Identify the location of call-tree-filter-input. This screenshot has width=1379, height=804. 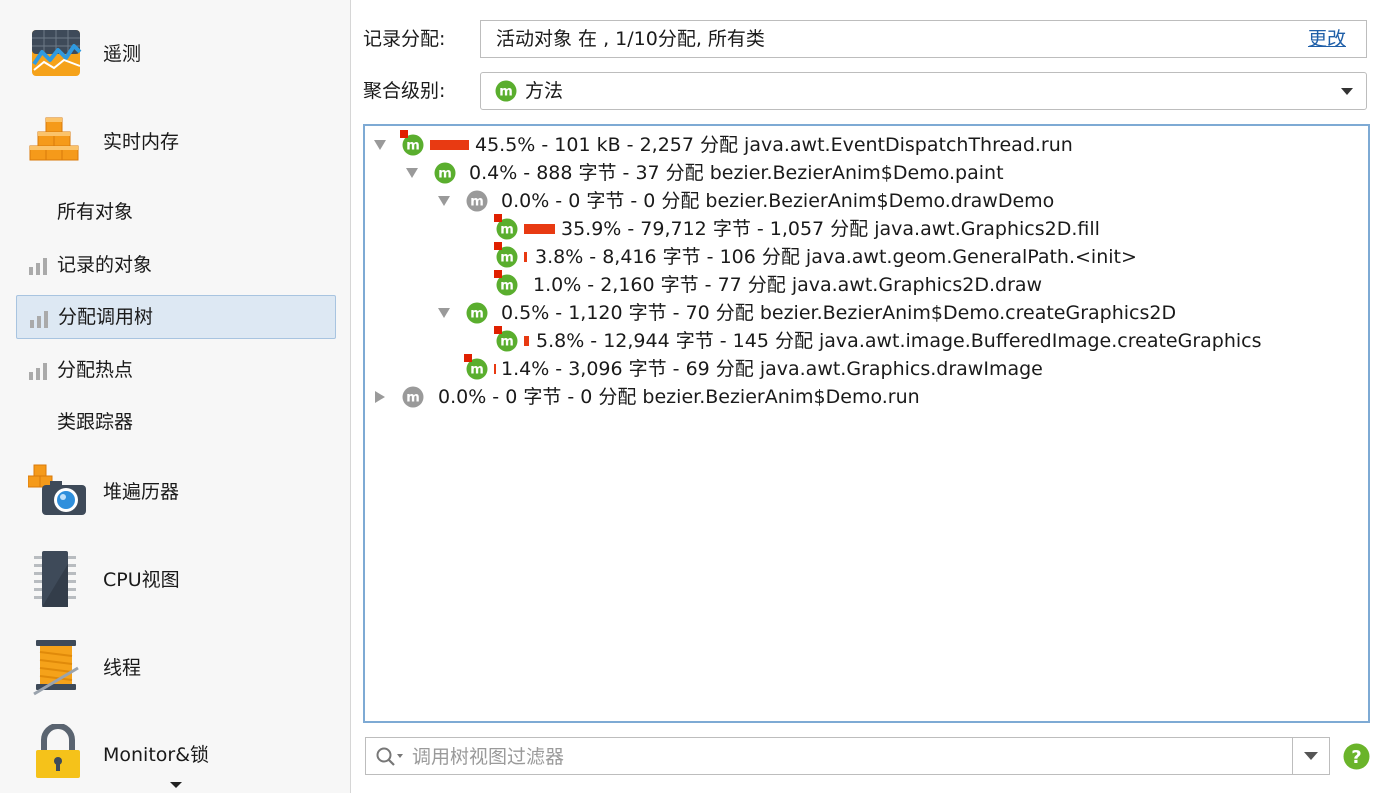
(852, 757).